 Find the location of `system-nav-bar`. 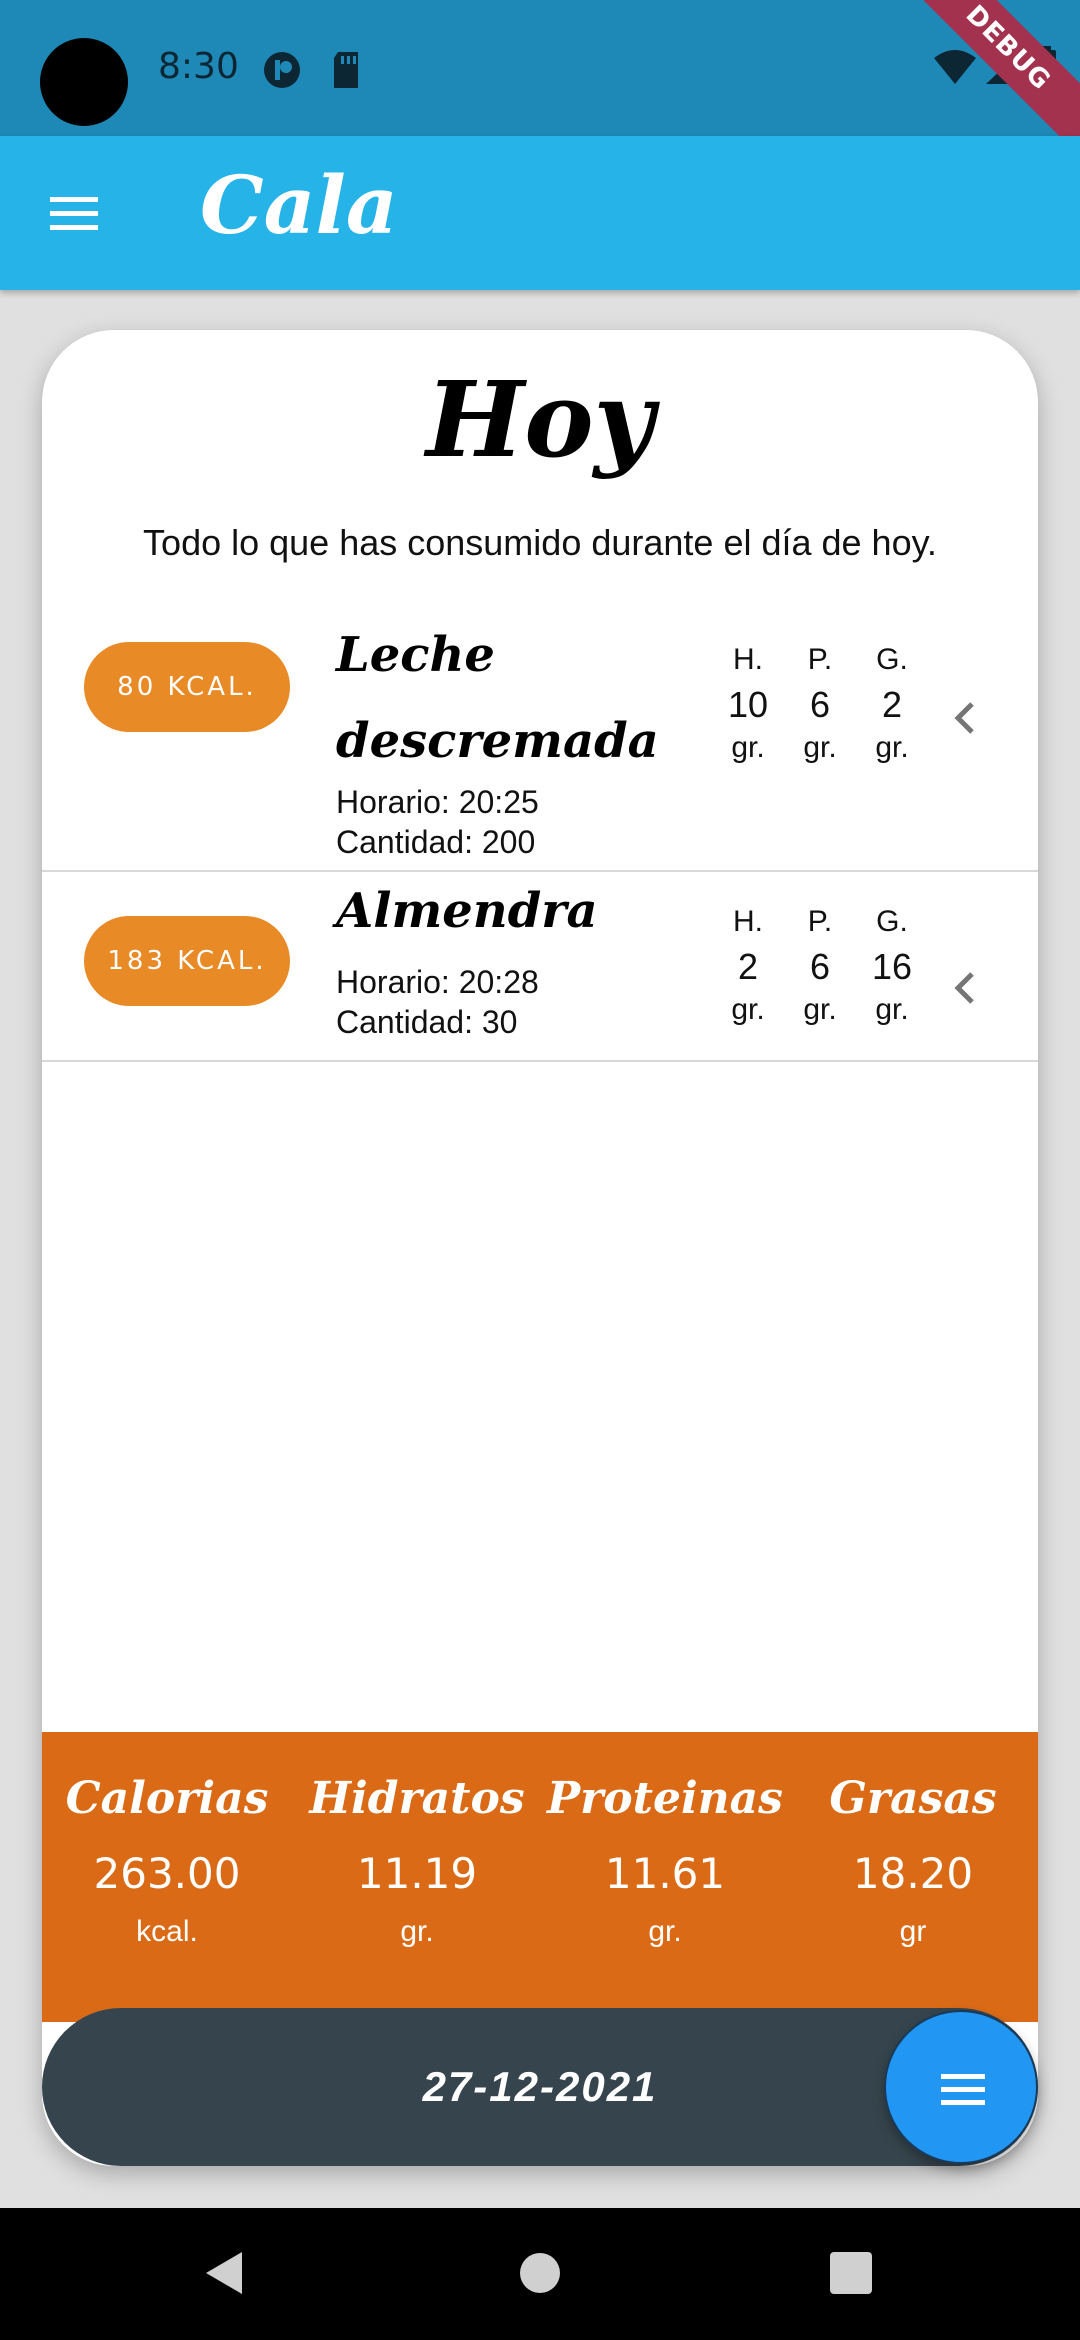

system-nav-bar is located at coordinates (540, 2274).